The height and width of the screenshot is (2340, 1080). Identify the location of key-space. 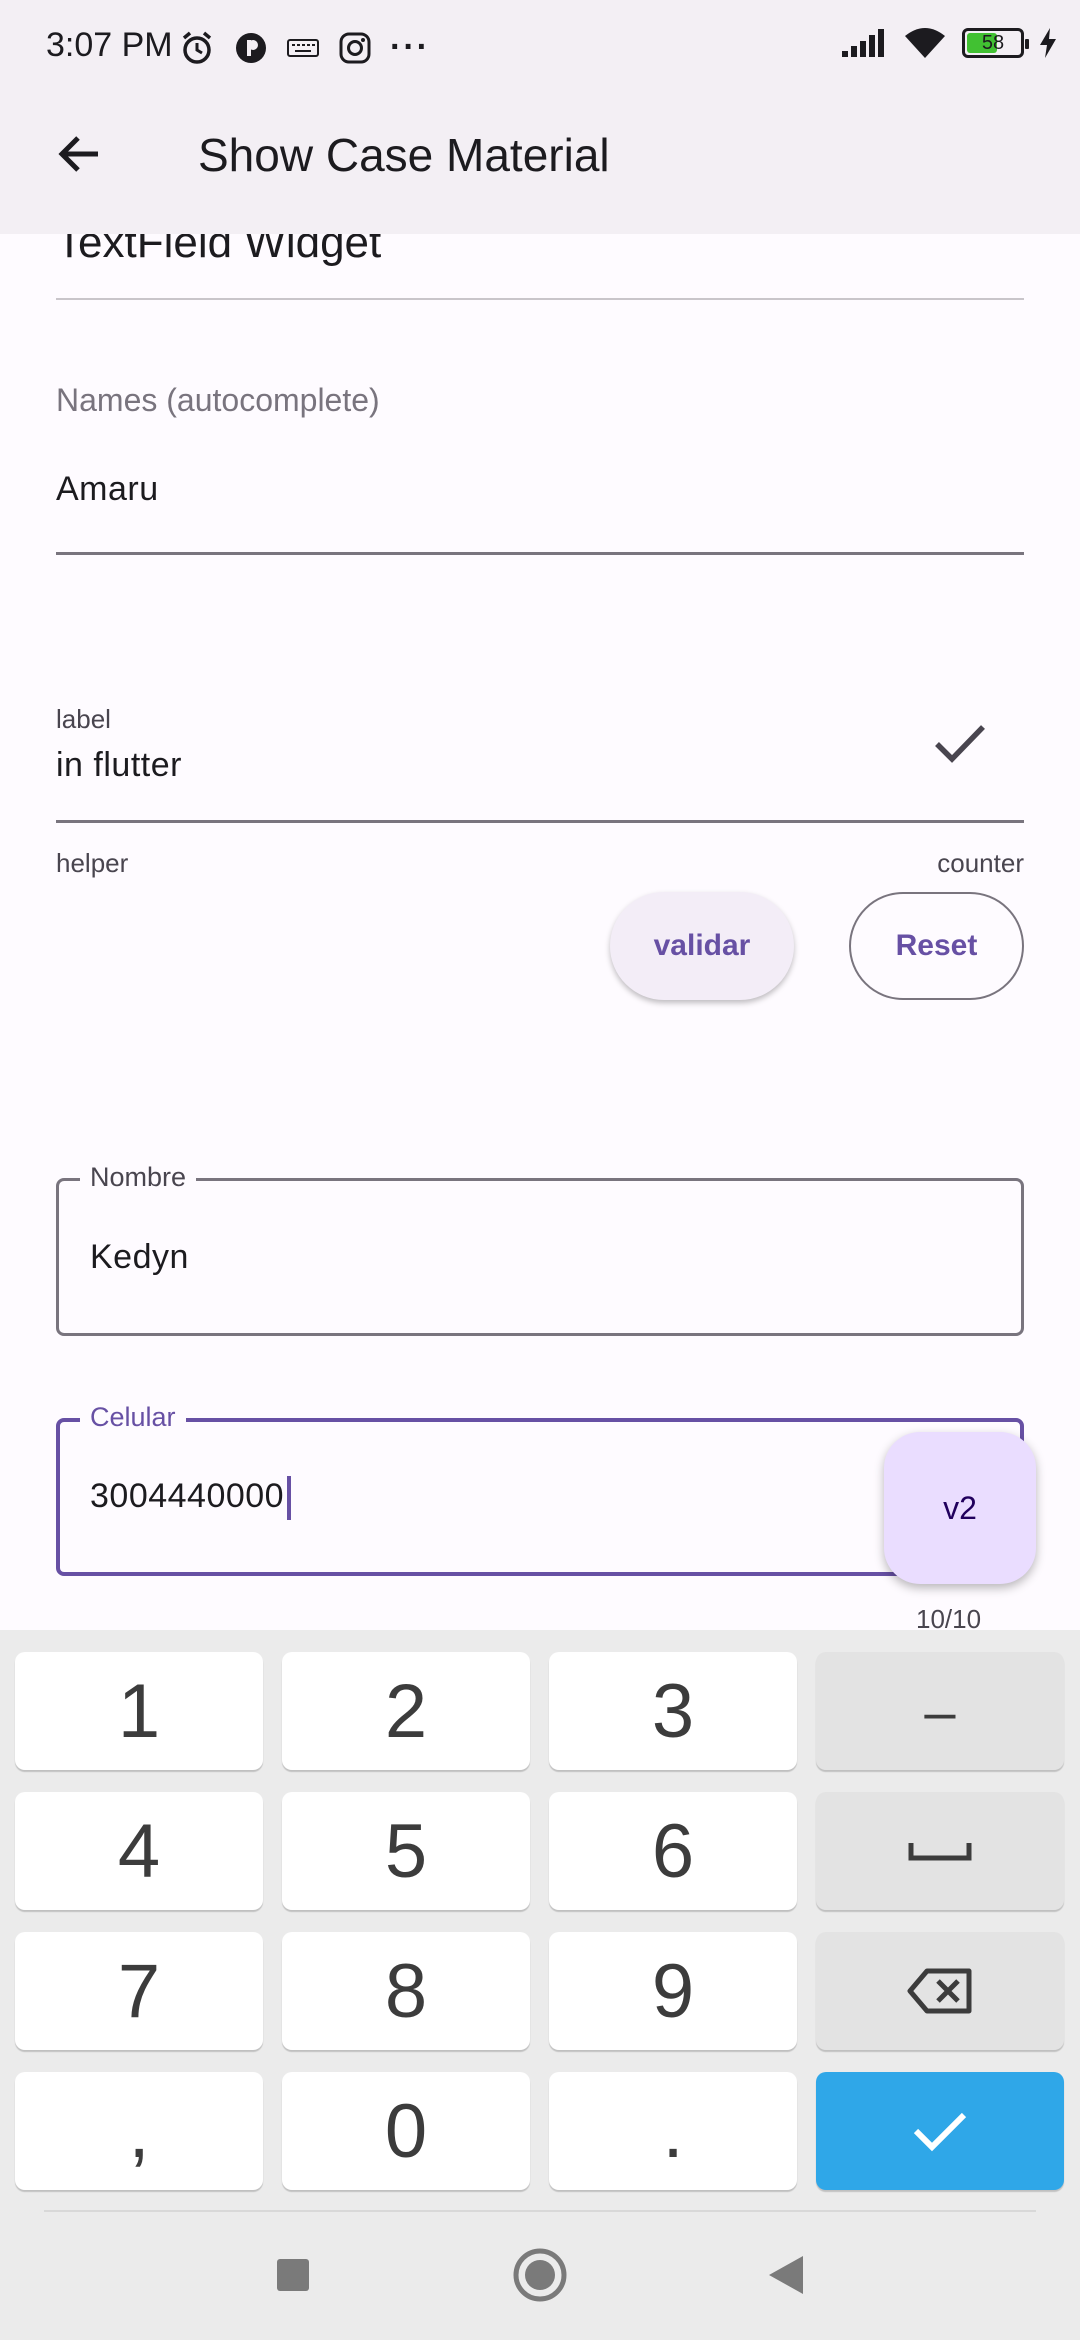
(940, 1851).